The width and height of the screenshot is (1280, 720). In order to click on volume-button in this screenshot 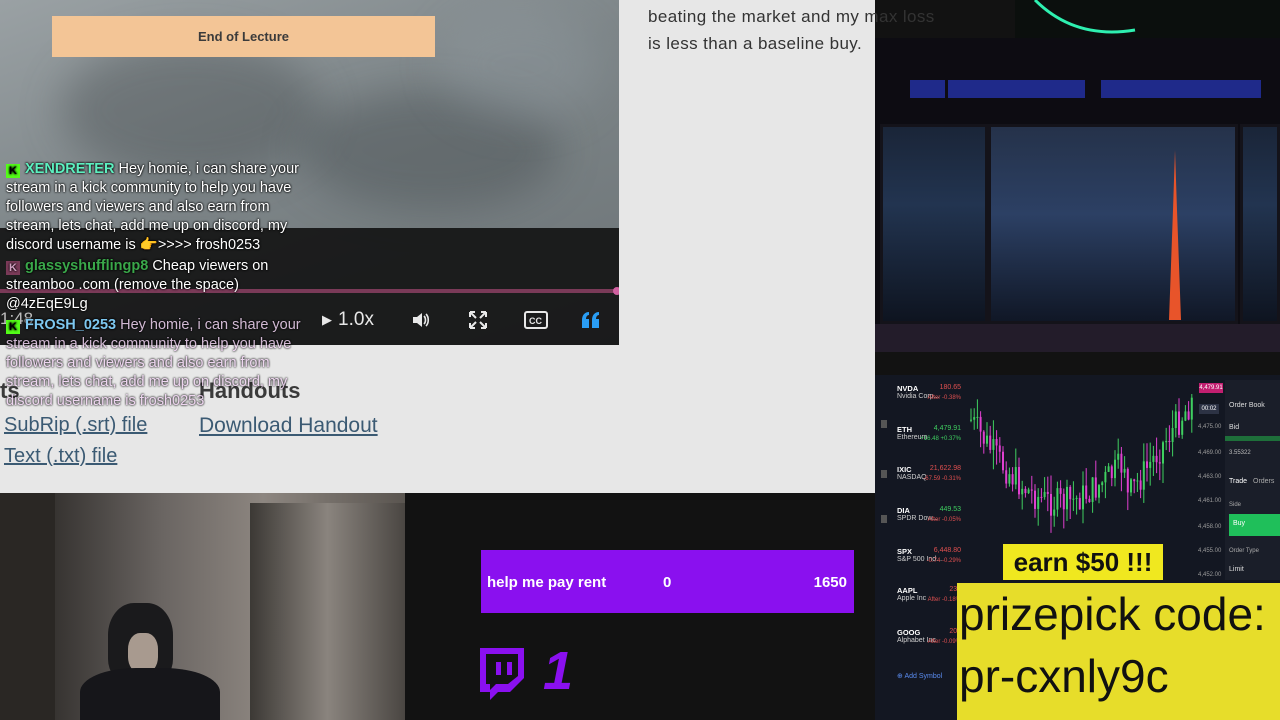, I will do `click(421, 320)`.